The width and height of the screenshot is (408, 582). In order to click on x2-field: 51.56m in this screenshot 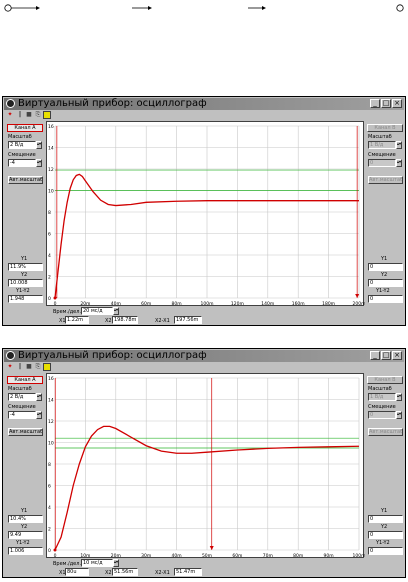, I will do `click(125, 572)`.